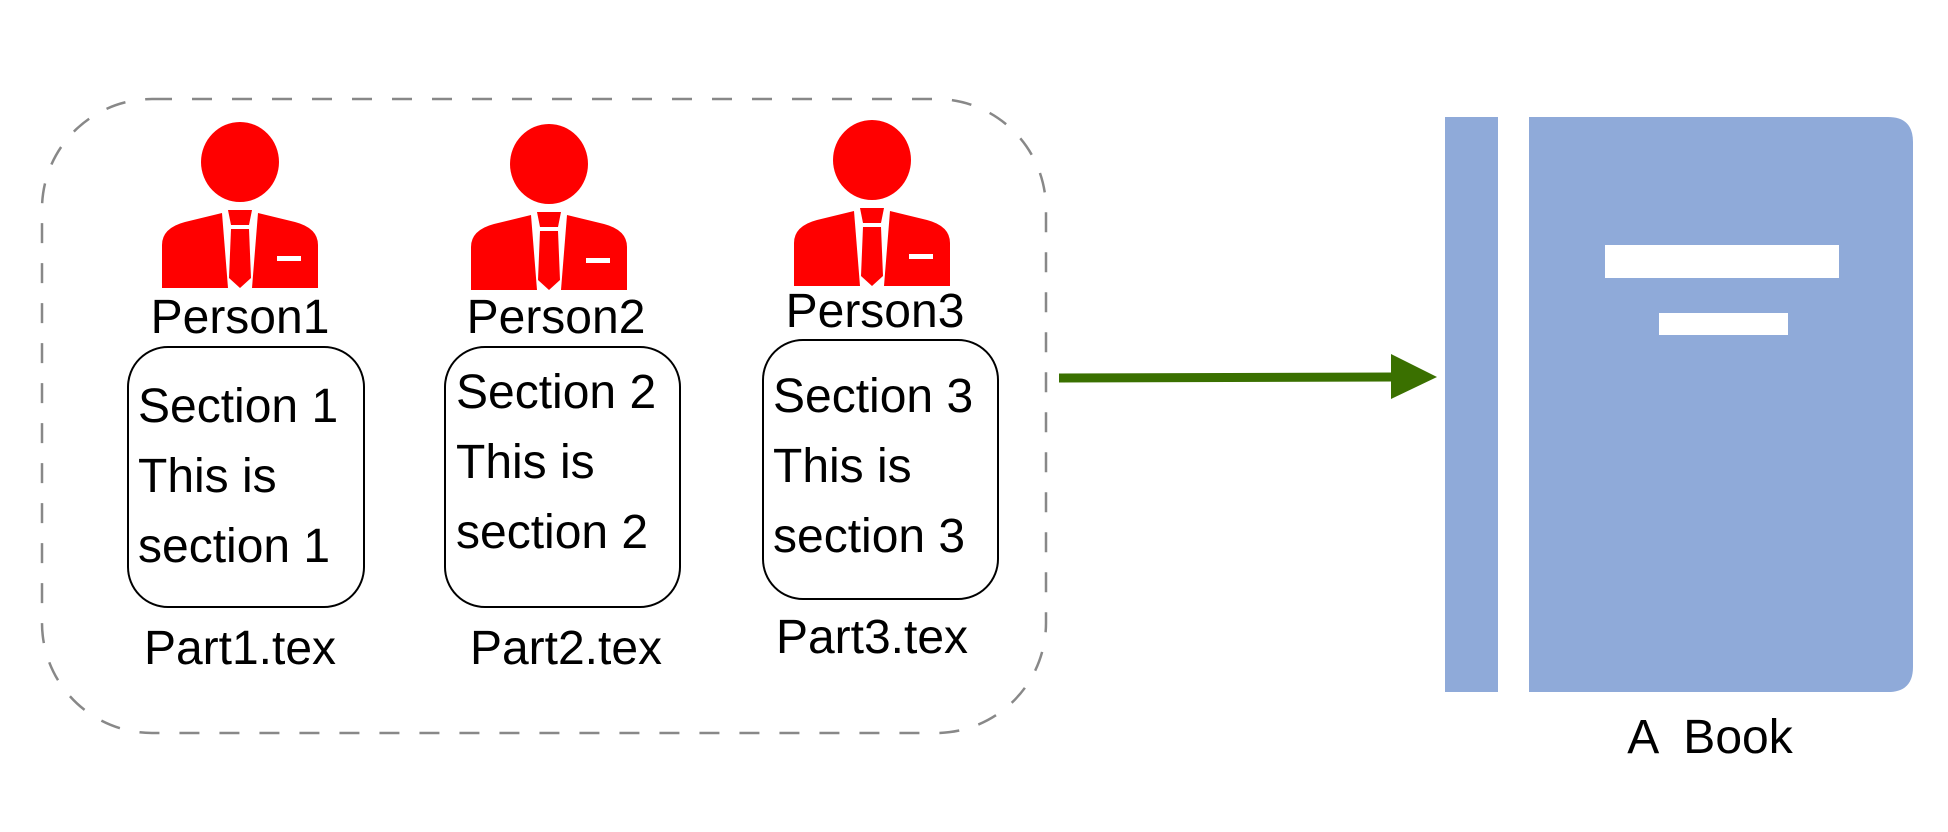 The height and width of the screenshot is (832, 1948). Describe the element at coordinates (238, 406) in the screenshot. I see `section-line: Section 1` at that location.